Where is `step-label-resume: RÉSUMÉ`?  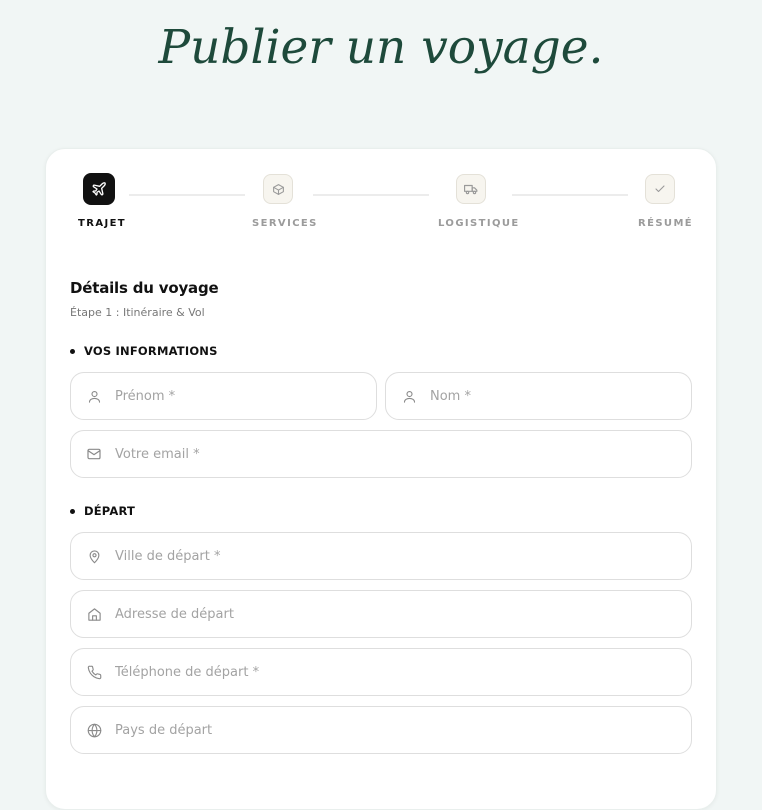
step-label-resume: RÉSUMÉ is located at coordinates (665, 223).